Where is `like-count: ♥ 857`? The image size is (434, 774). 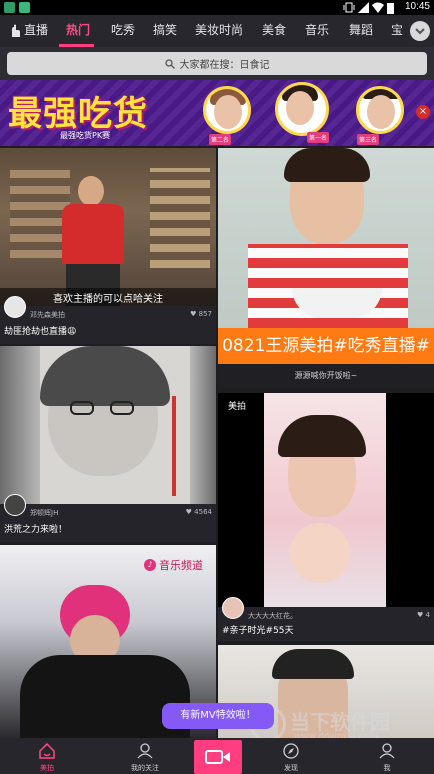
like-count: ♥ 857 is located at coordinates (201, 314).